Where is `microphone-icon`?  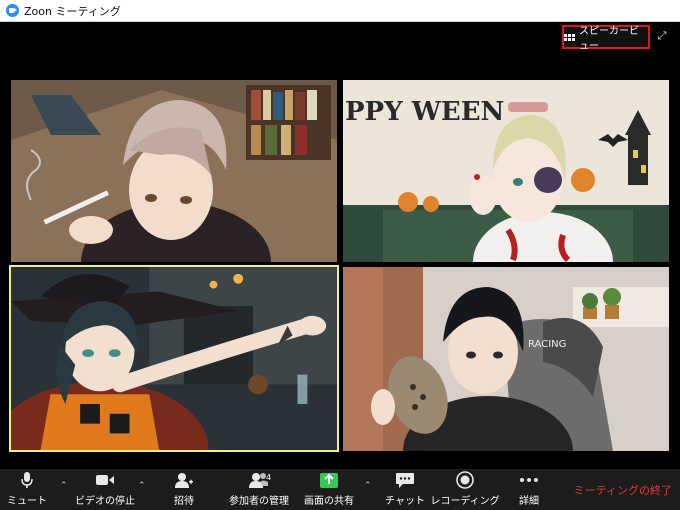 microphone-icon is located at coordinates (27, 480).